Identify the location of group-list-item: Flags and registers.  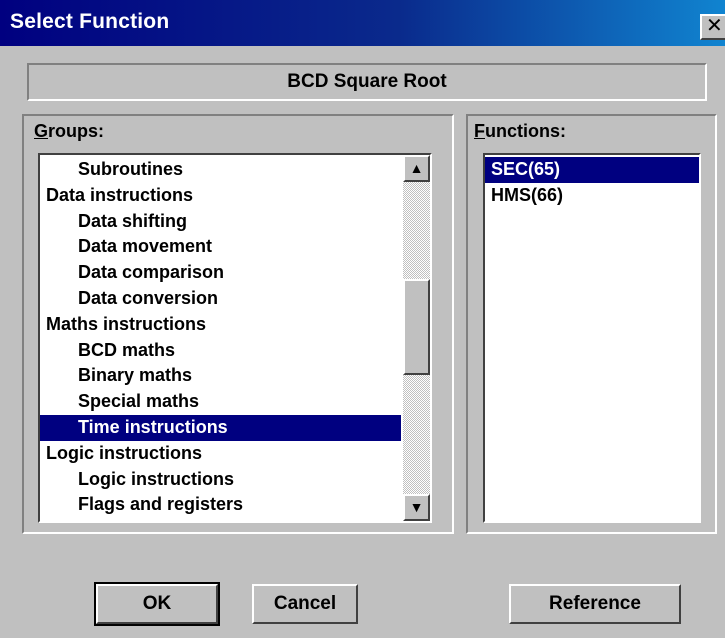
(220, 505).